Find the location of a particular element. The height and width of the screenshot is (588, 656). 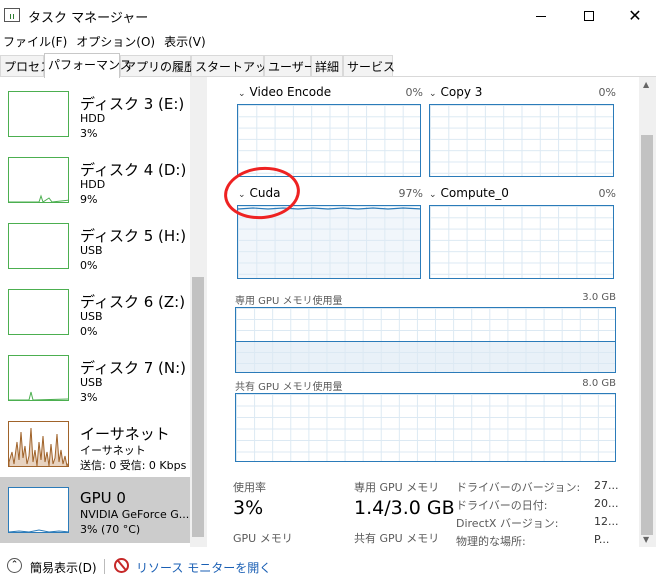

close-icon: ✕ is located at coordinates (635, 15).